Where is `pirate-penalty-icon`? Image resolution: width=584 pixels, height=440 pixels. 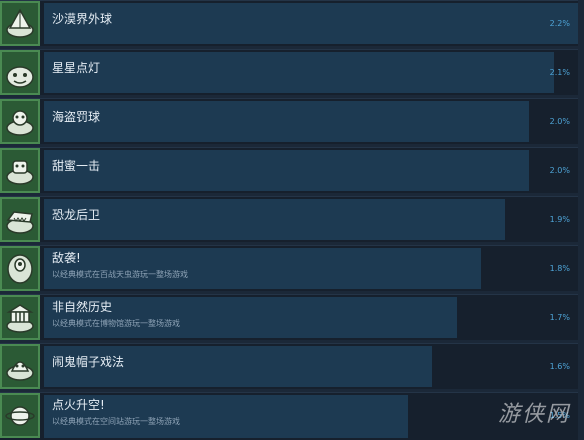 pirate-penalty-icon is located at coordinates (20, 121).